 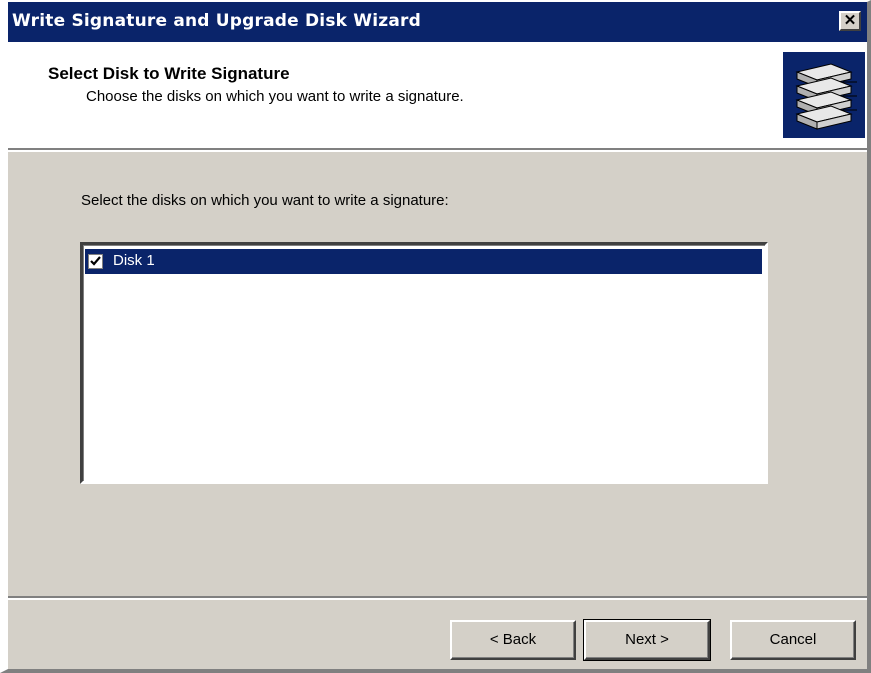 What do you see at coordinates (169, 73) in the screenshot?
I see `page-title: Select Disk to Write Signature` at bounding box center [169, 73].